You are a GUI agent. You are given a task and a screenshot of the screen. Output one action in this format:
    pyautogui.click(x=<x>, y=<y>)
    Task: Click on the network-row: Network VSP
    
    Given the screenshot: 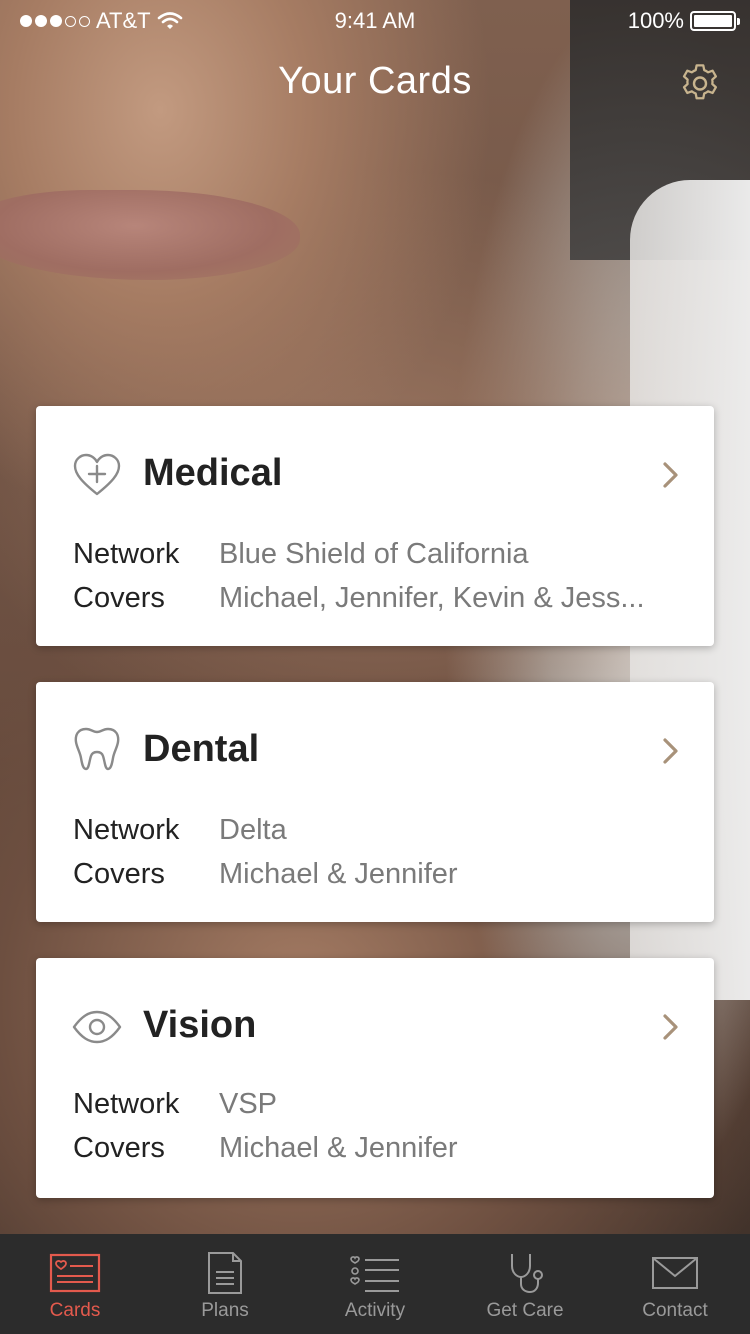 What is the action you would take?
    pyautogui.click(x=175, y=1104)
    